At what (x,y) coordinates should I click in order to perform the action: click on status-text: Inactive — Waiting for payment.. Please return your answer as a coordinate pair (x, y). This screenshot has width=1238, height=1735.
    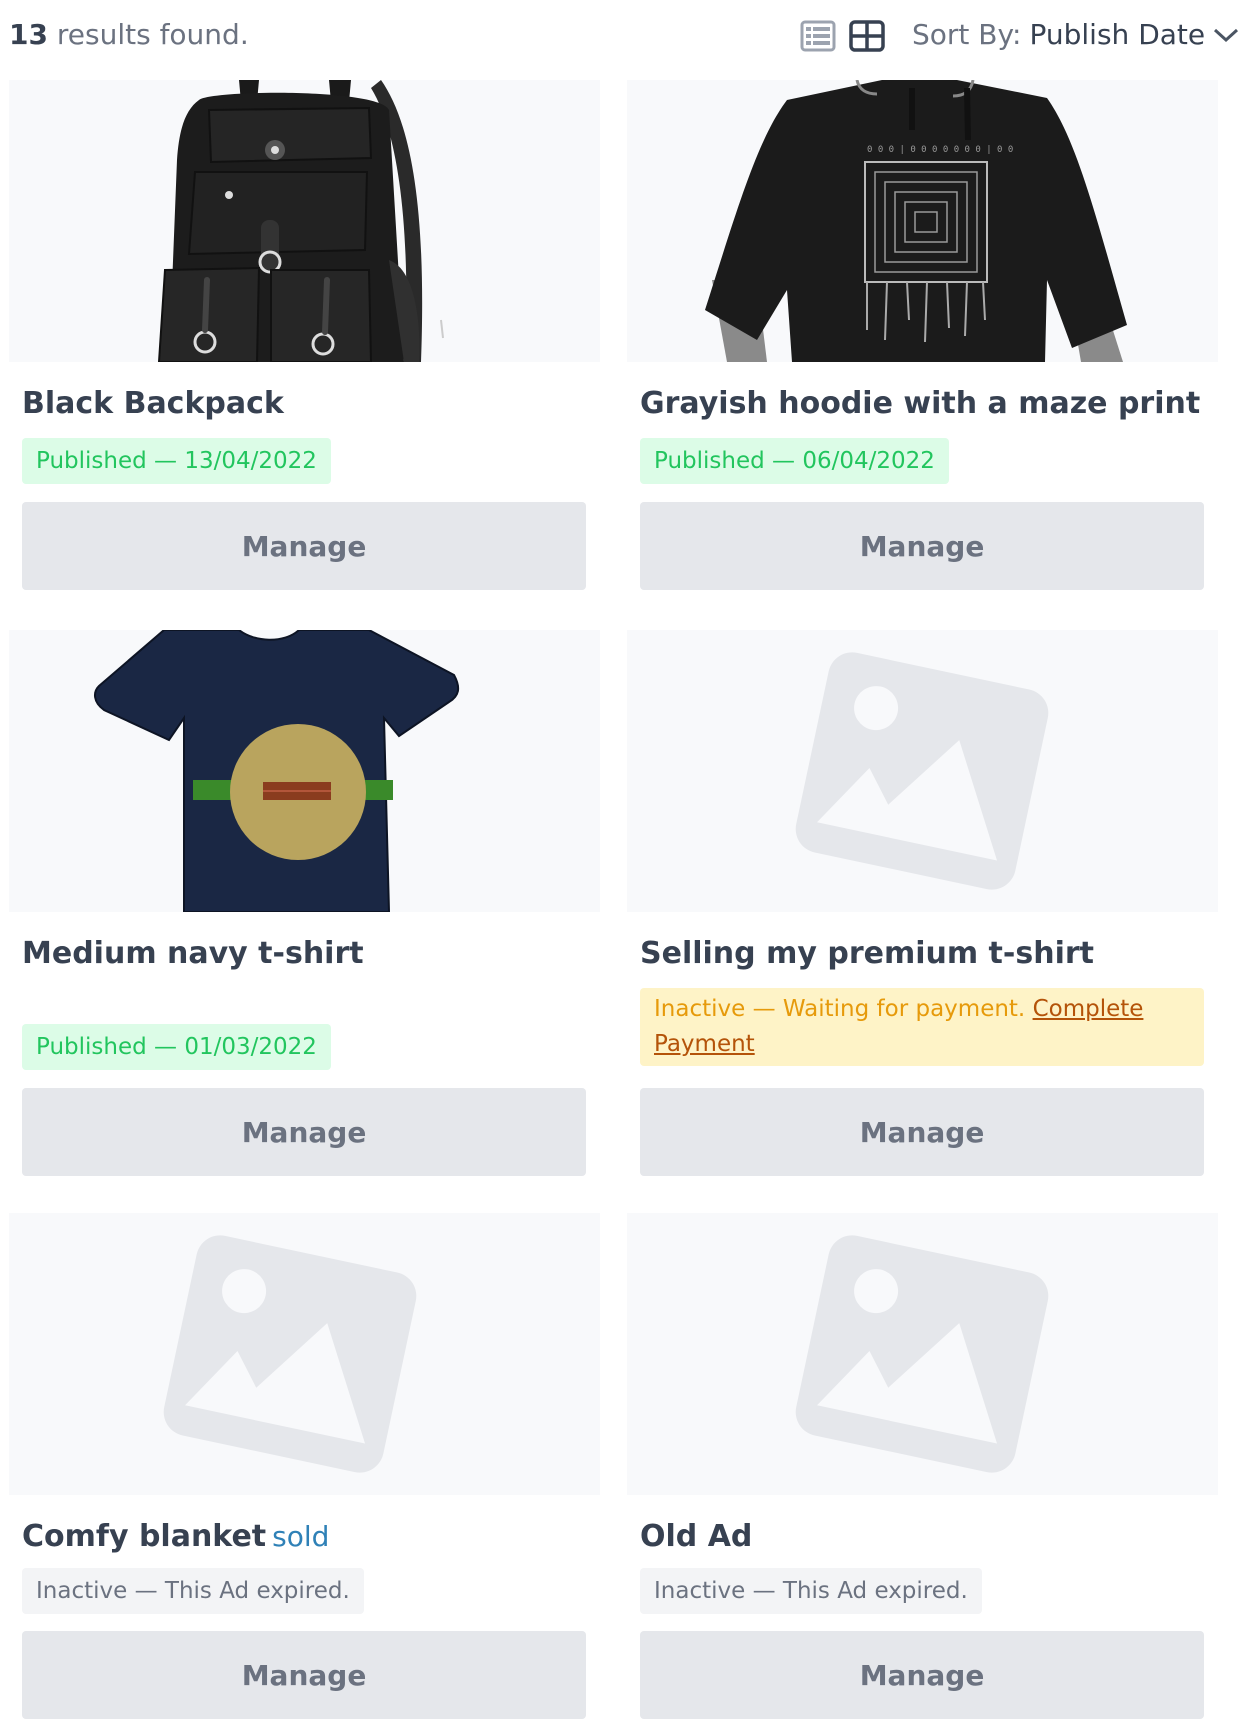
    Looking at the image, I should click on (840, 1009).